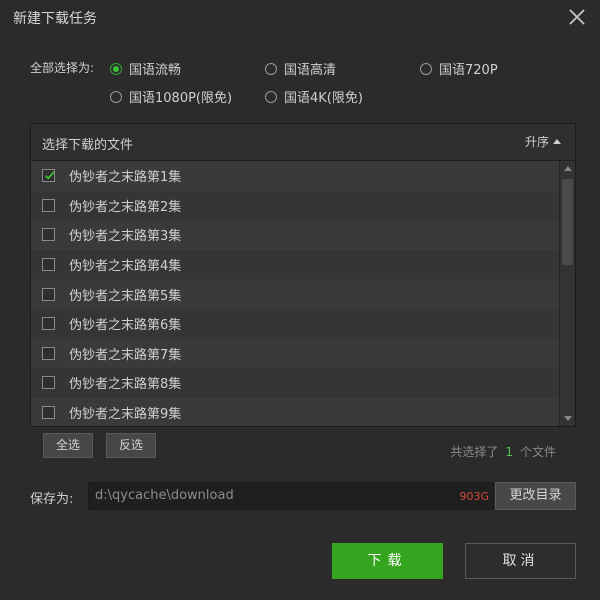 The width and height of the screenshot is (600, 600). I want to click on radio-quality-hd: 国语高清, so click(300, 68).